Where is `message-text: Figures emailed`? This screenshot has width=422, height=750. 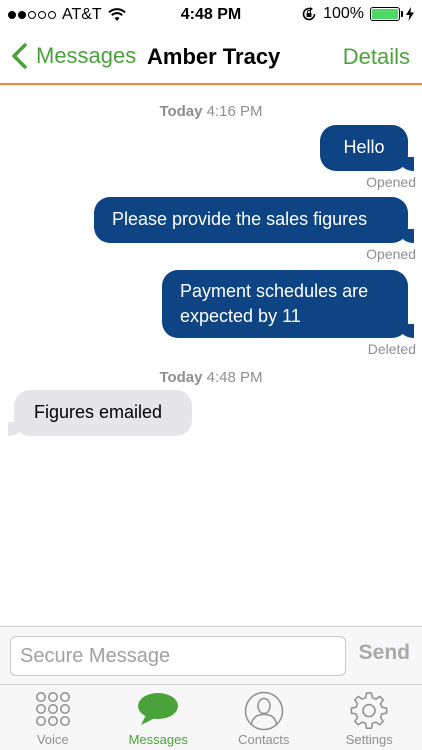
message-text: Figures emailed is located at coordinates (98, 412).